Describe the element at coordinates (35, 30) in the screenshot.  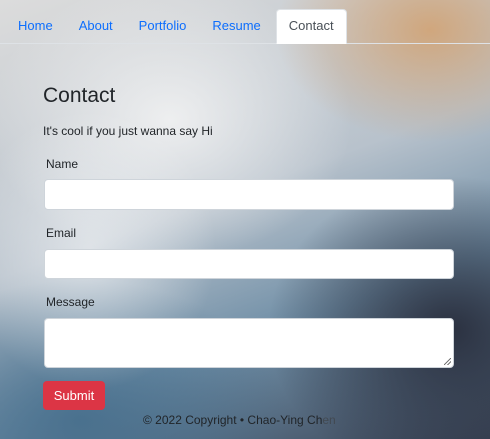
I see `nav-home-link: Home` at that location.